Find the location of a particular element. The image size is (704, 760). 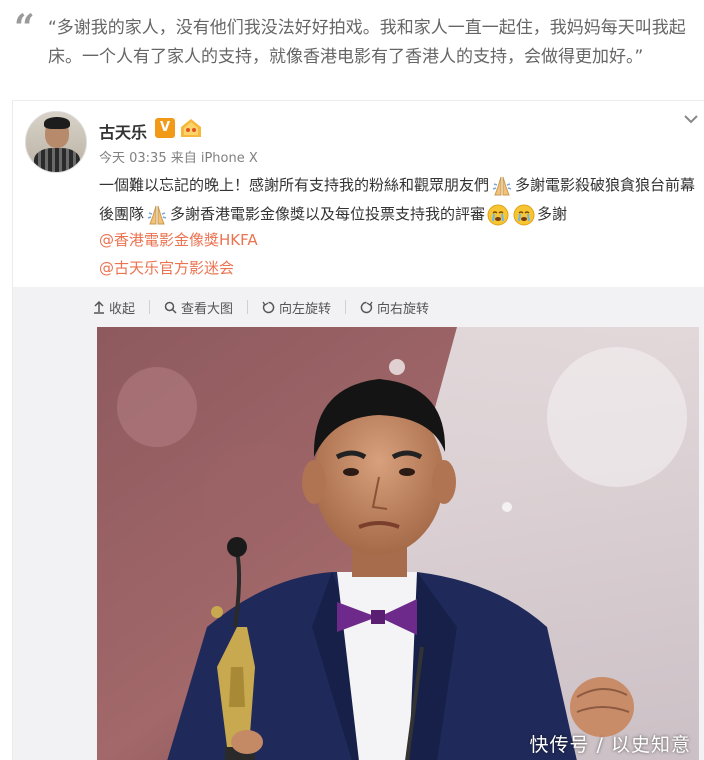

mention-link-hkfa: @香港電影金像獎HKFA is located at coordinates (178, 239).